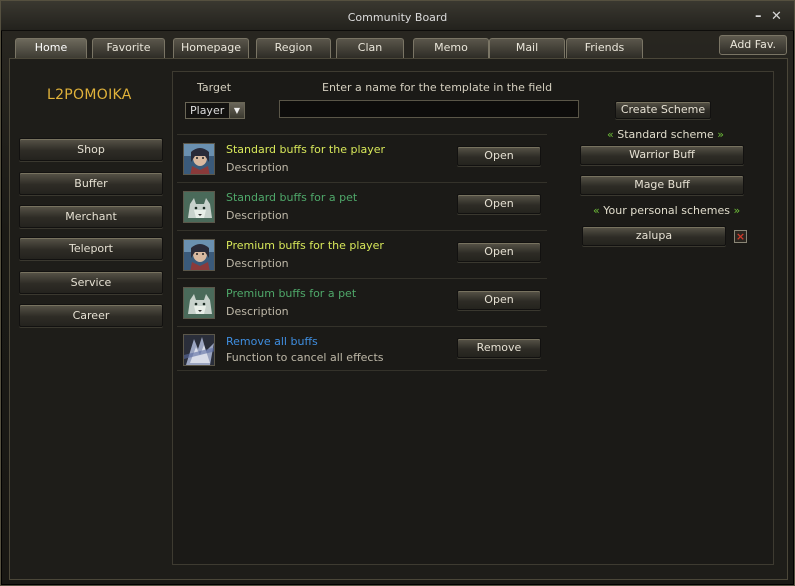 This screenshot has height=586, width=795. I want to click on personal-scheme-button: zalupa, so click(654, 236).